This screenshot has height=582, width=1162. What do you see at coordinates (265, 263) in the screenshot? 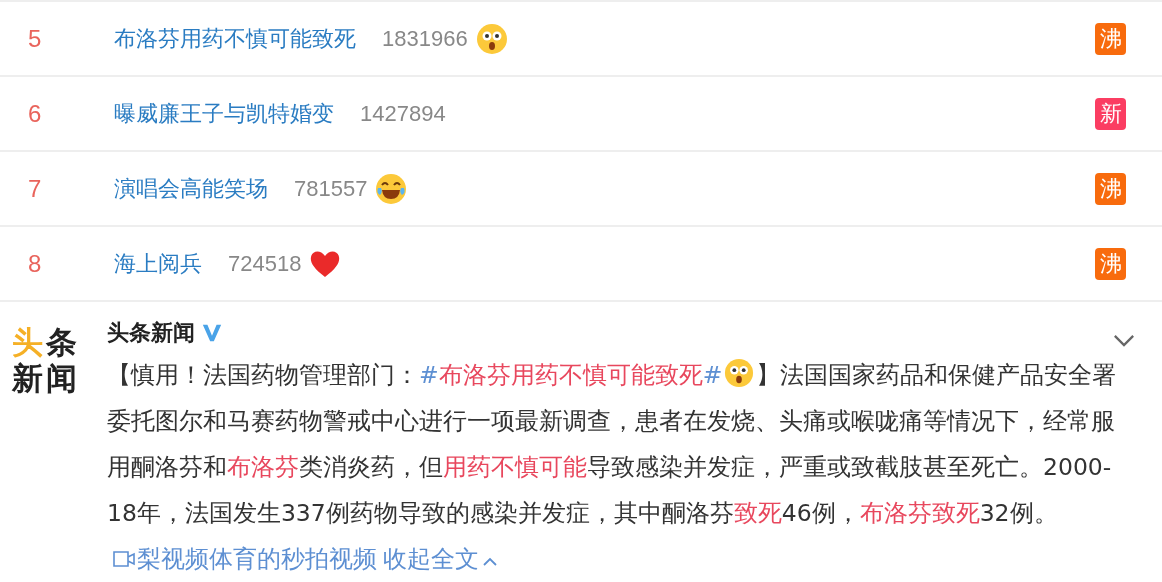
I see `heat-count: 724518` at bounding box center [265, 263].